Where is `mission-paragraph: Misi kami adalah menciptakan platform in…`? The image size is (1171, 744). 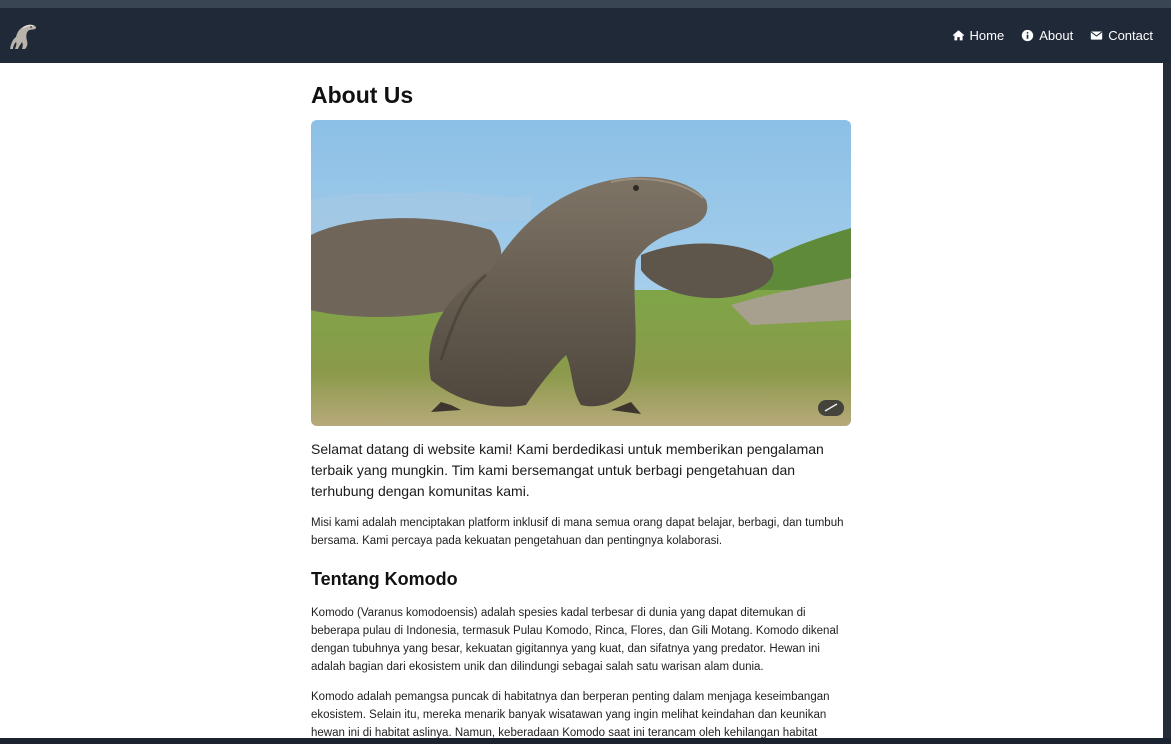
mission-paragraph: Misi kami adalah menciptakan platform in… is located at coordinates (577, 532).